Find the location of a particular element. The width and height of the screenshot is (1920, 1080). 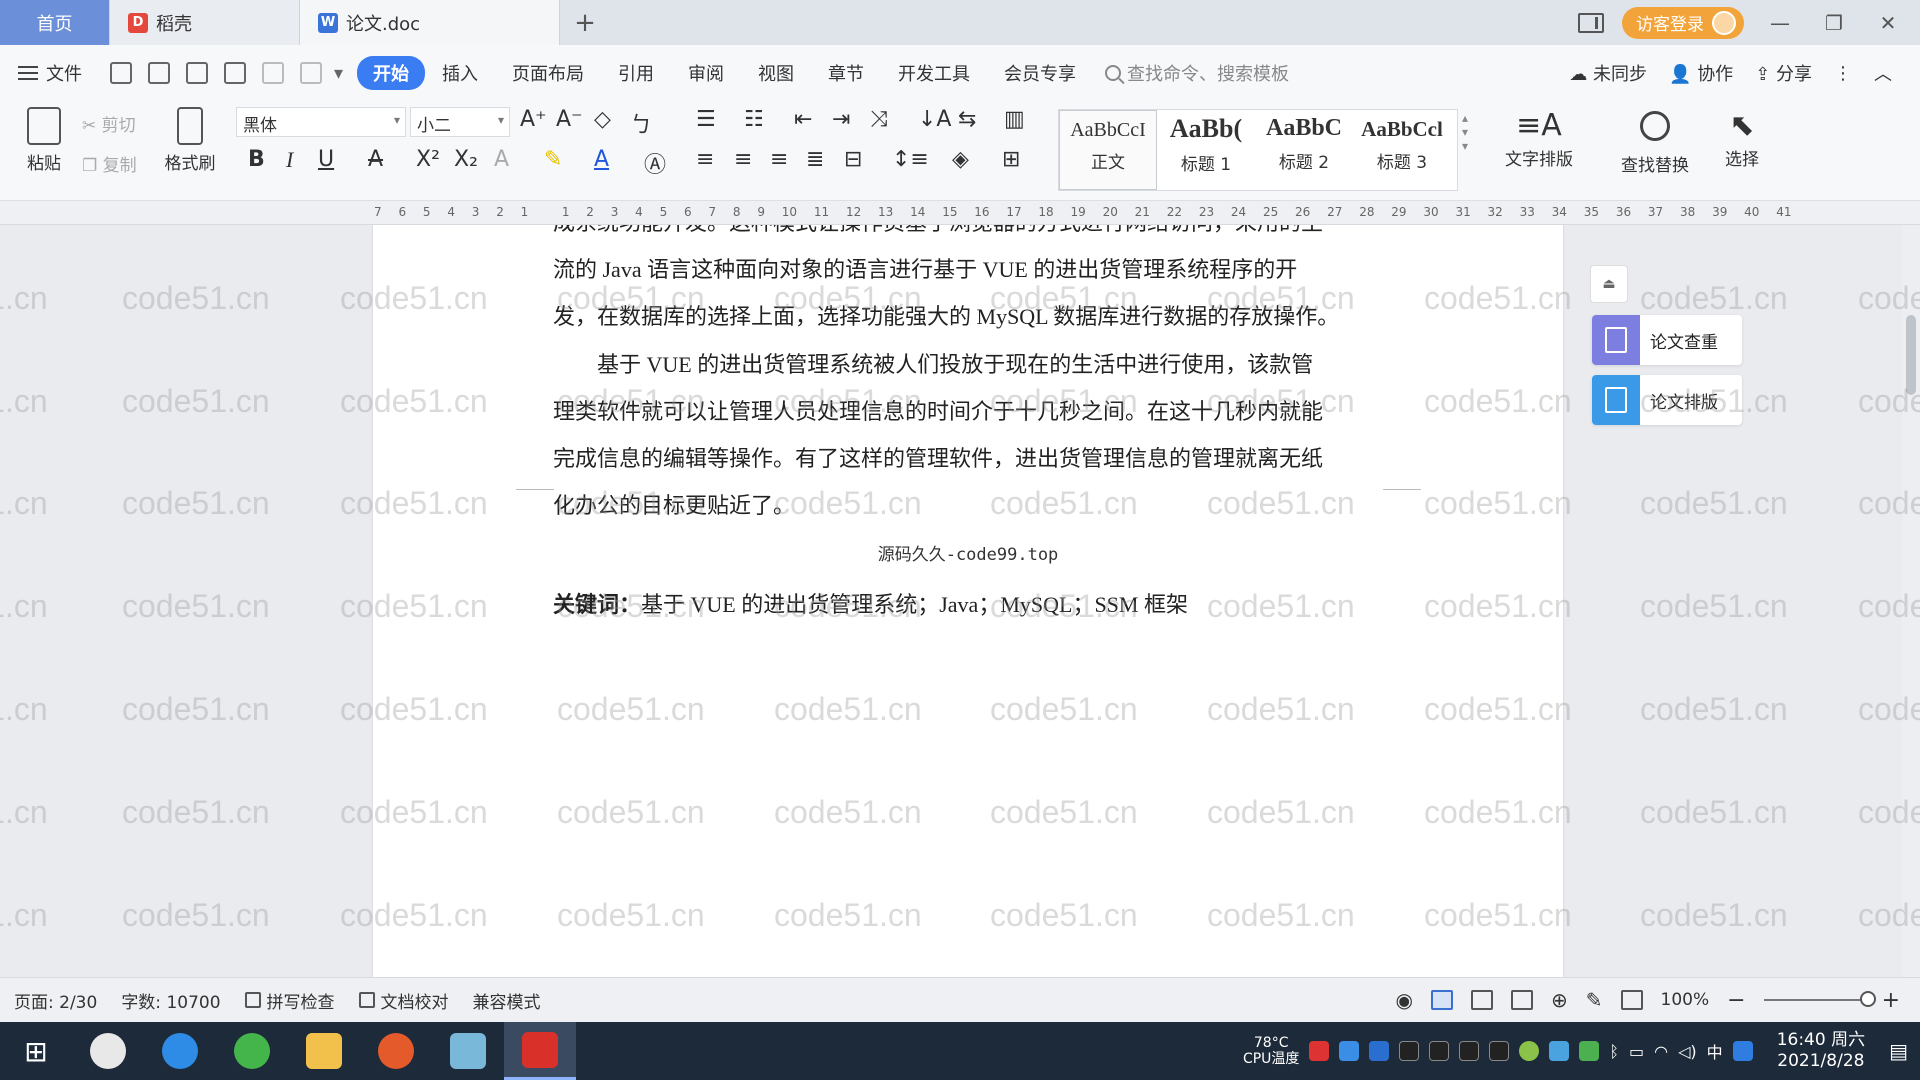

italic-icon: I is located at coordinates (289, 160).